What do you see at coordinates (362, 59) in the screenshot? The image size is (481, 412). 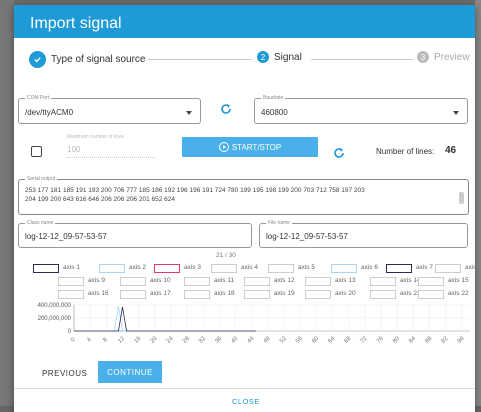 I see `step-connector` at bounding box center [362, 59].